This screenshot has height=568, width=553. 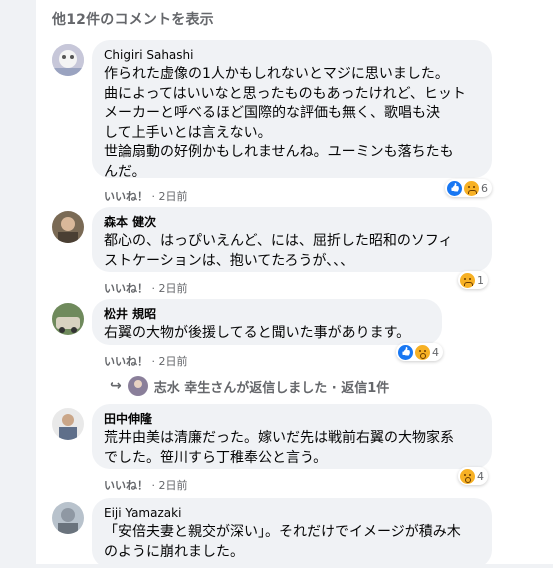 What do you see at coordinates (480, 280) in the screenshot?
I see `reaction-count: 1` at bounding box center [480, 280].